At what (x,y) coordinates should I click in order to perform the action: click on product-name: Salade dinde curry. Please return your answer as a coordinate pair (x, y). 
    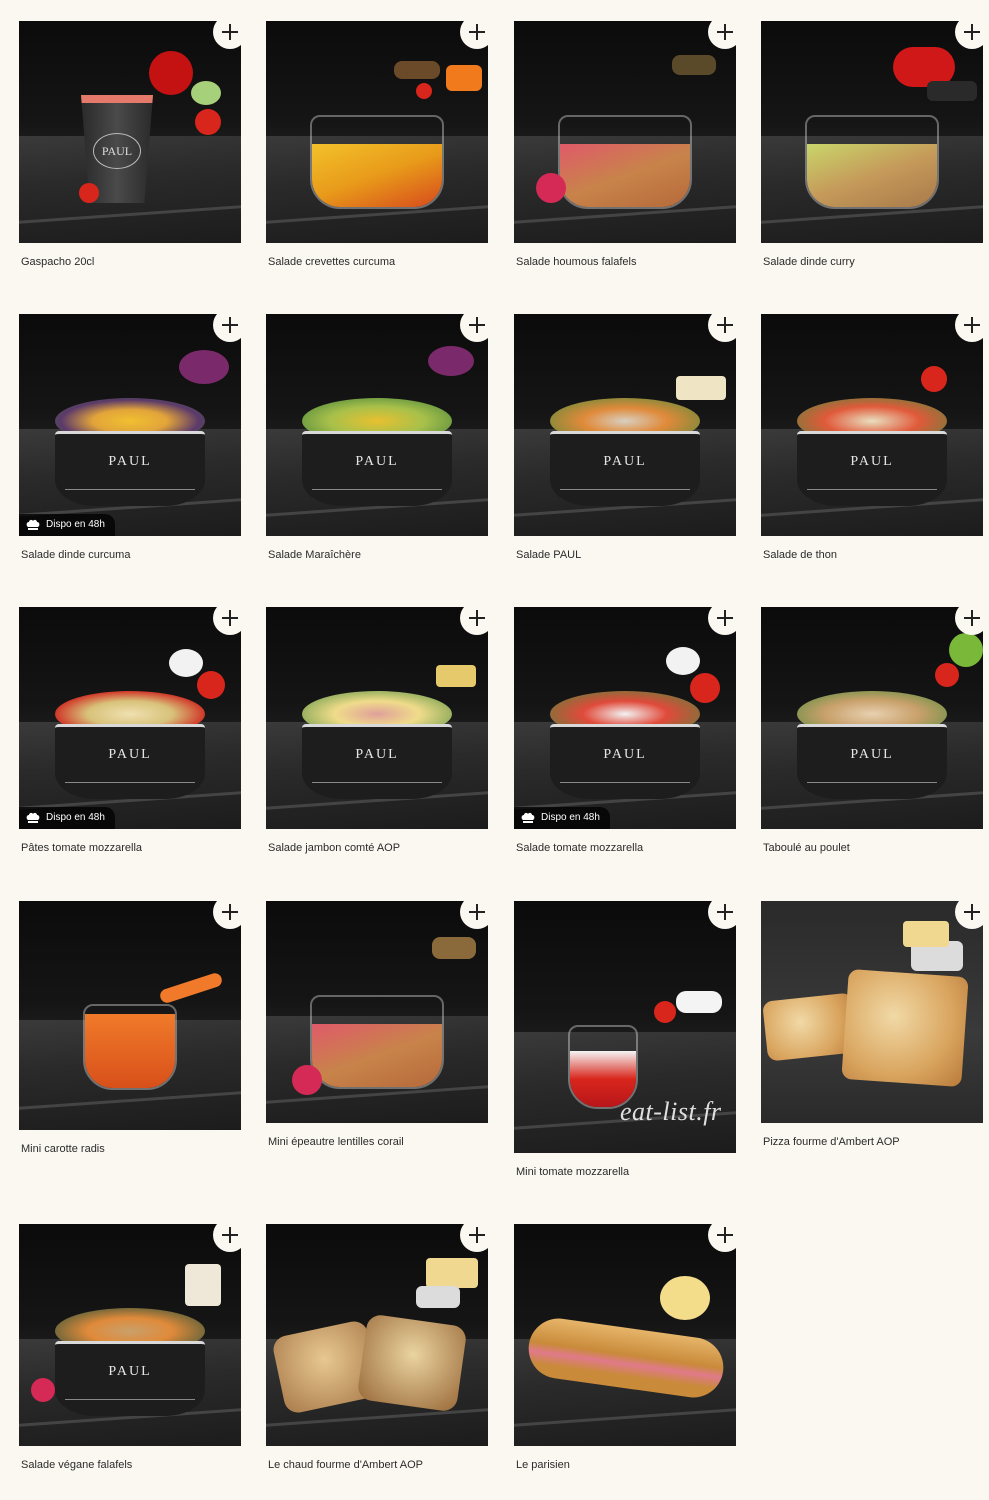
    Looking at the image, I should click on (872, 262).